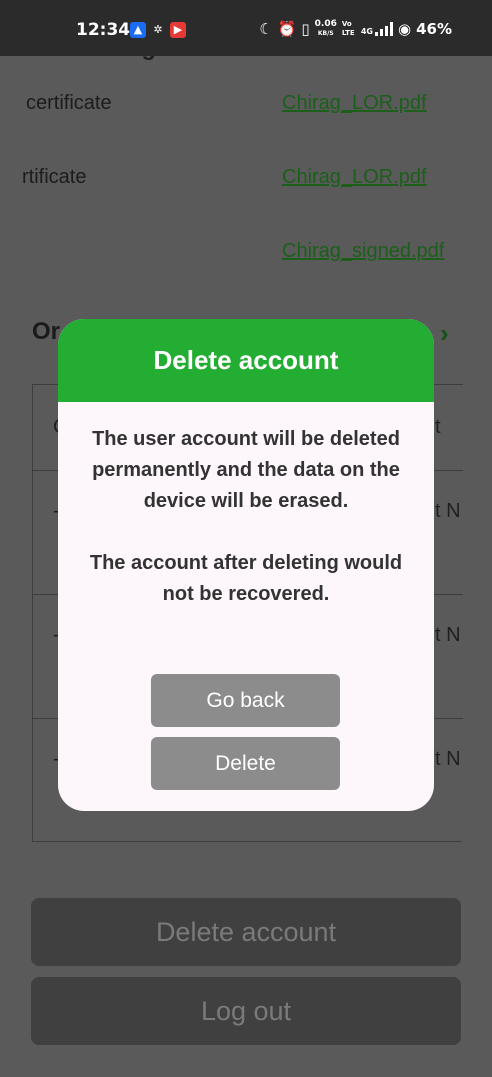 The image size is (492, 1077). What do you see at coordinates (245, 763) in the screenshot?
I see `delete-button: Delete` at bounding box center [245, 763].